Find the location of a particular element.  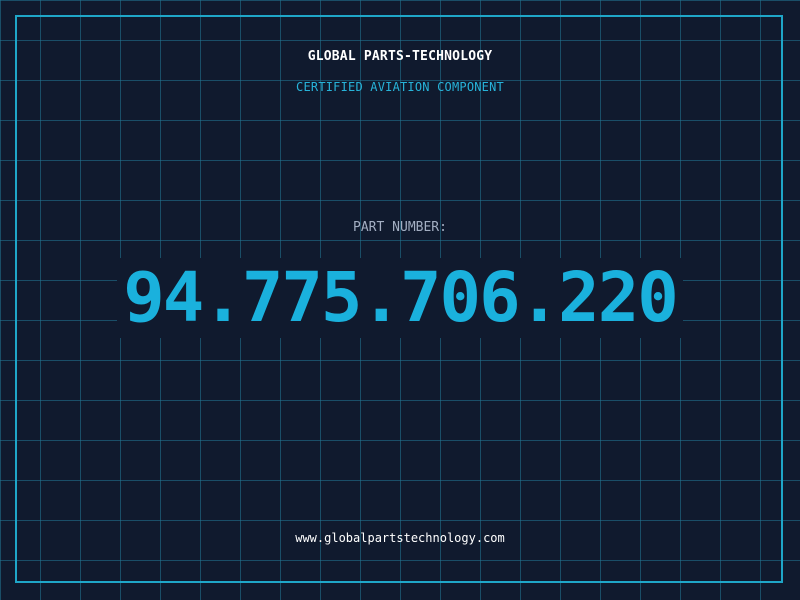

website-url: www.globalpartstechnology.com is located at coordinates (400, 538).